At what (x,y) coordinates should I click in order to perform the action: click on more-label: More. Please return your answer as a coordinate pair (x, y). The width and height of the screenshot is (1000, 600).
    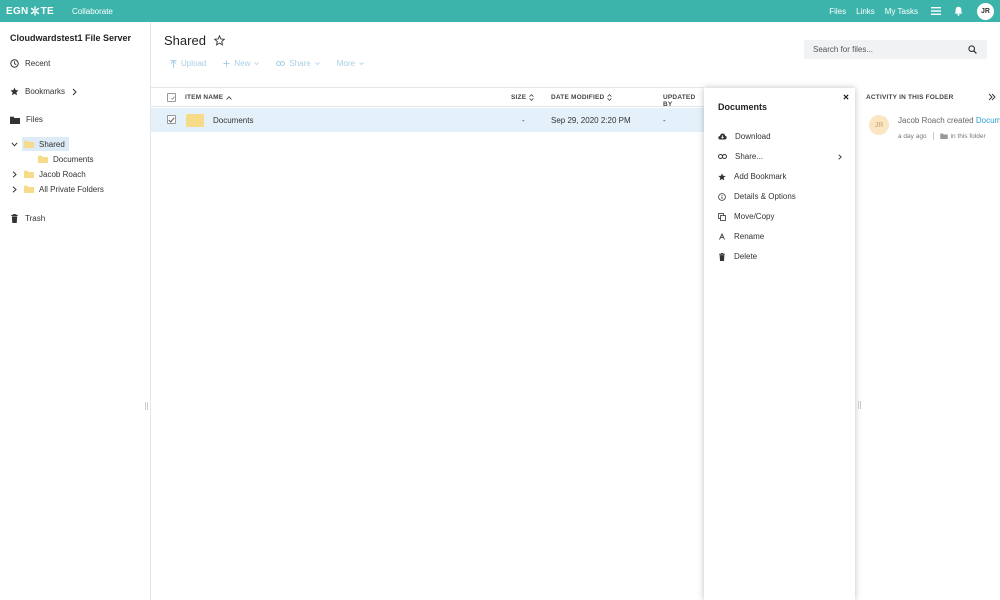
    Looking at the image, I should click on (345, 63).